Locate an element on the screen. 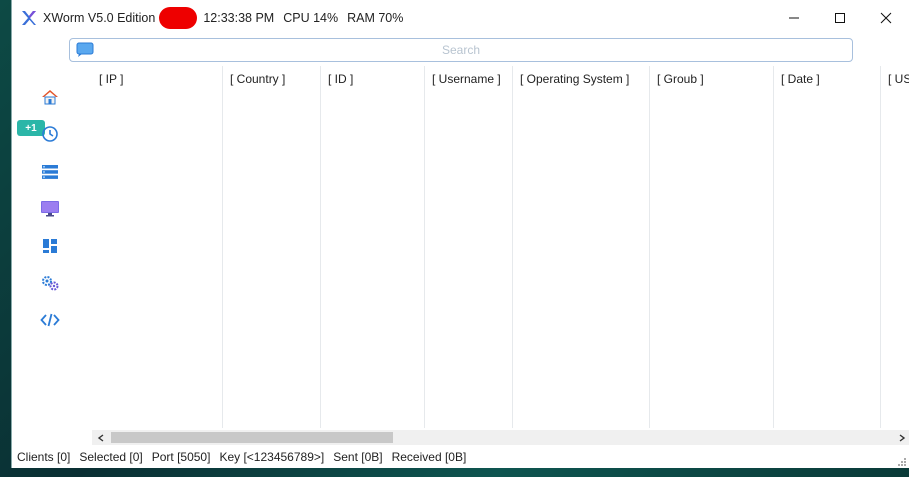  window-controls is located at coordinates (840, 18).